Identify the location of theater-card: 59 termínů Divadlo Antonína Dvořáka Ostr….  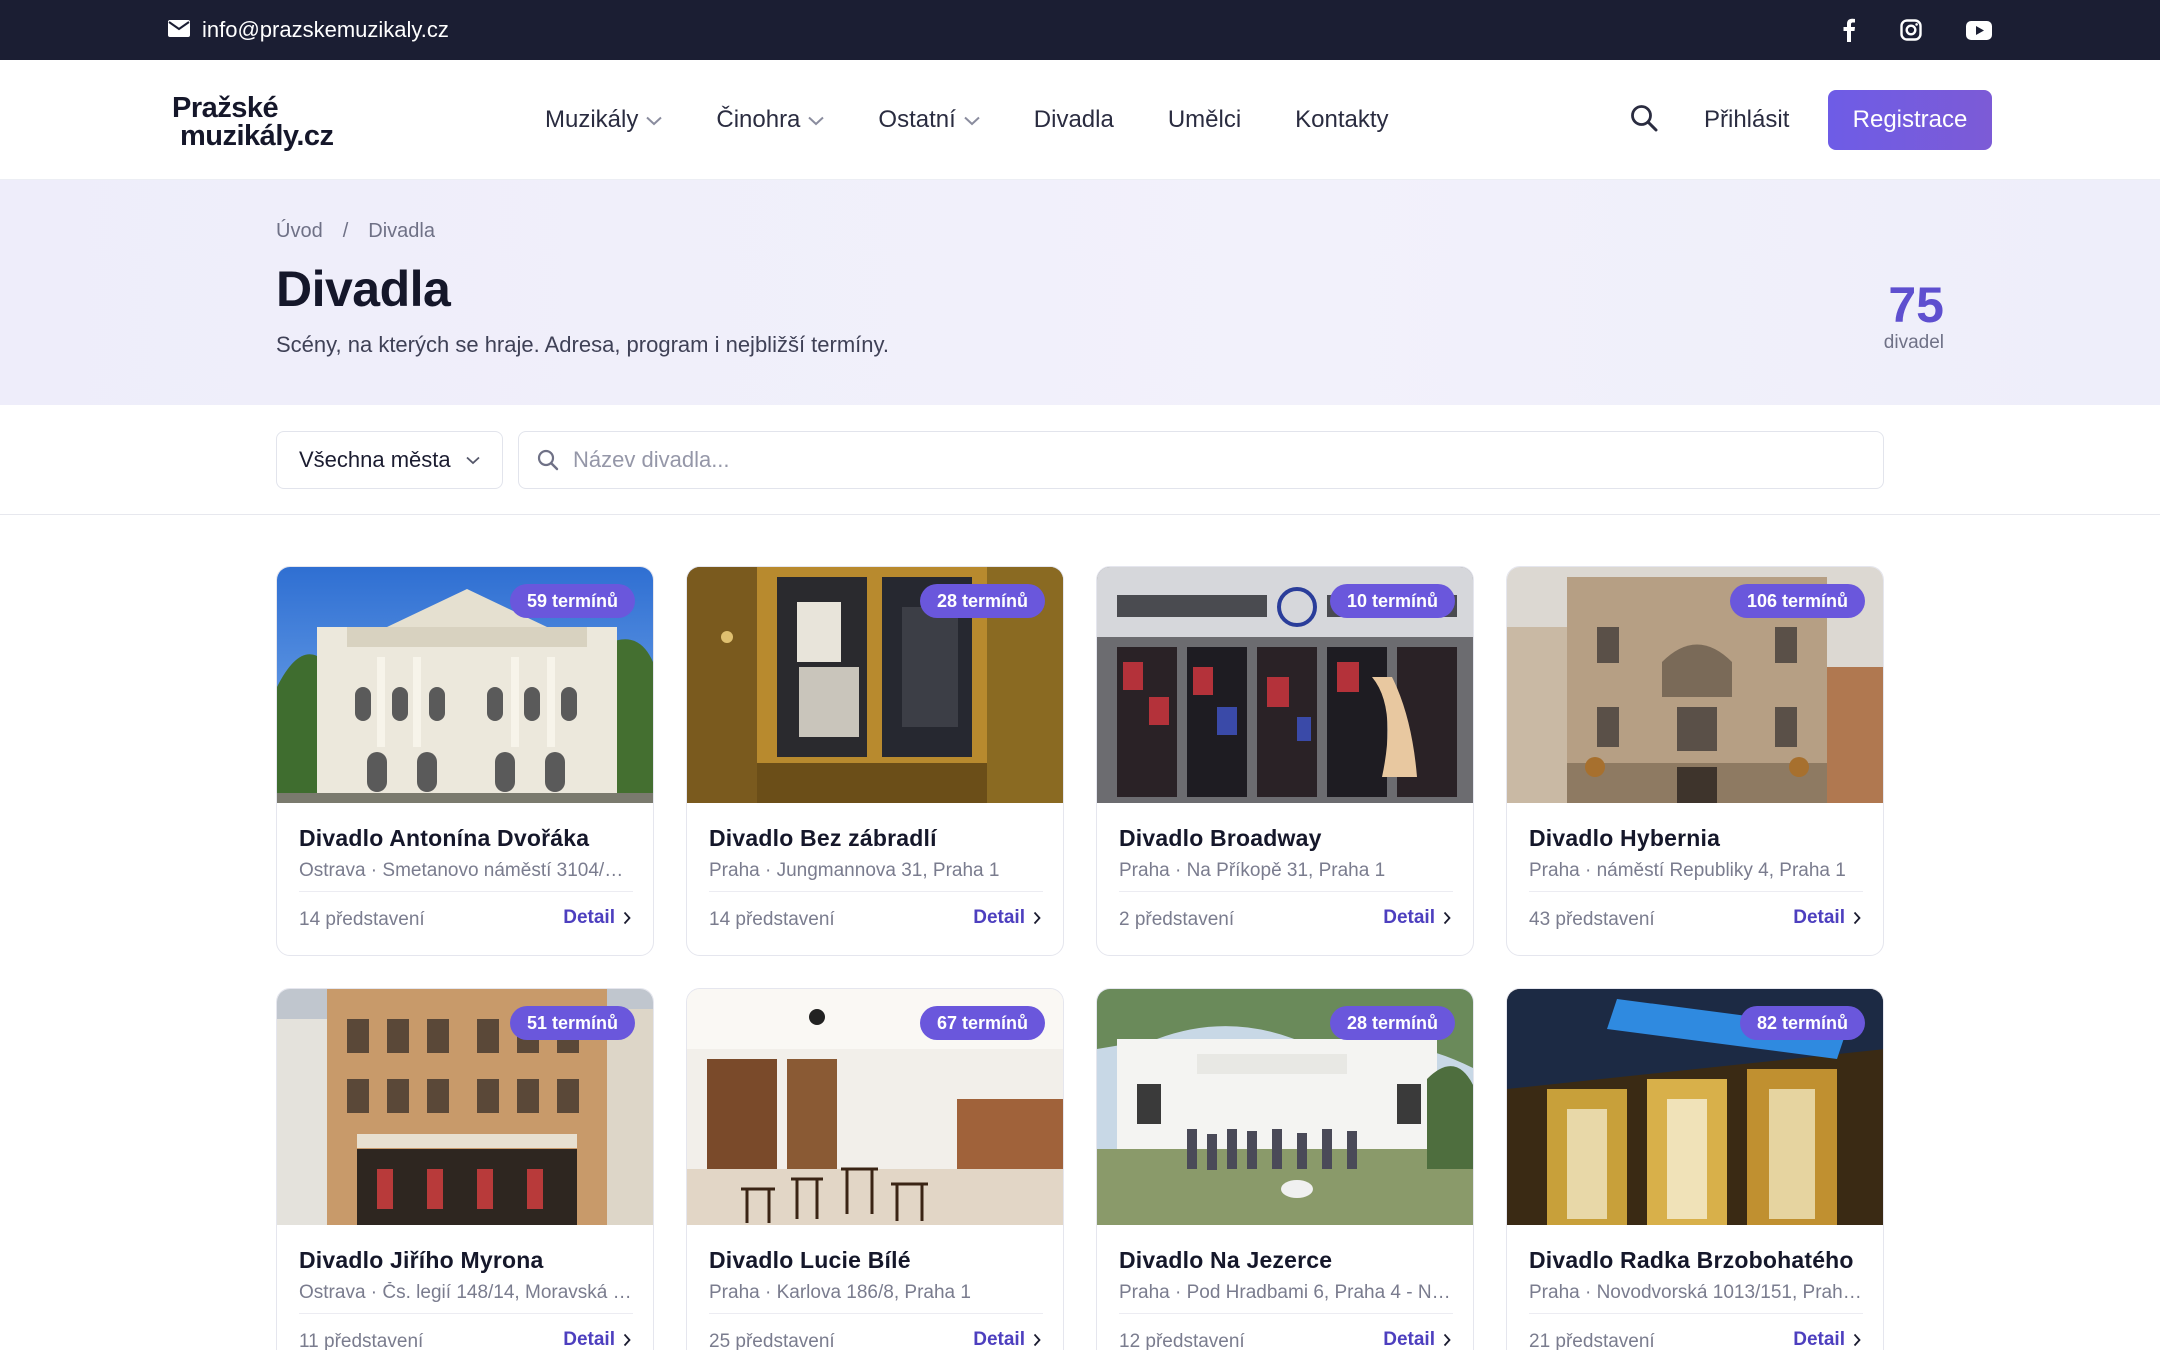
(465, 761).